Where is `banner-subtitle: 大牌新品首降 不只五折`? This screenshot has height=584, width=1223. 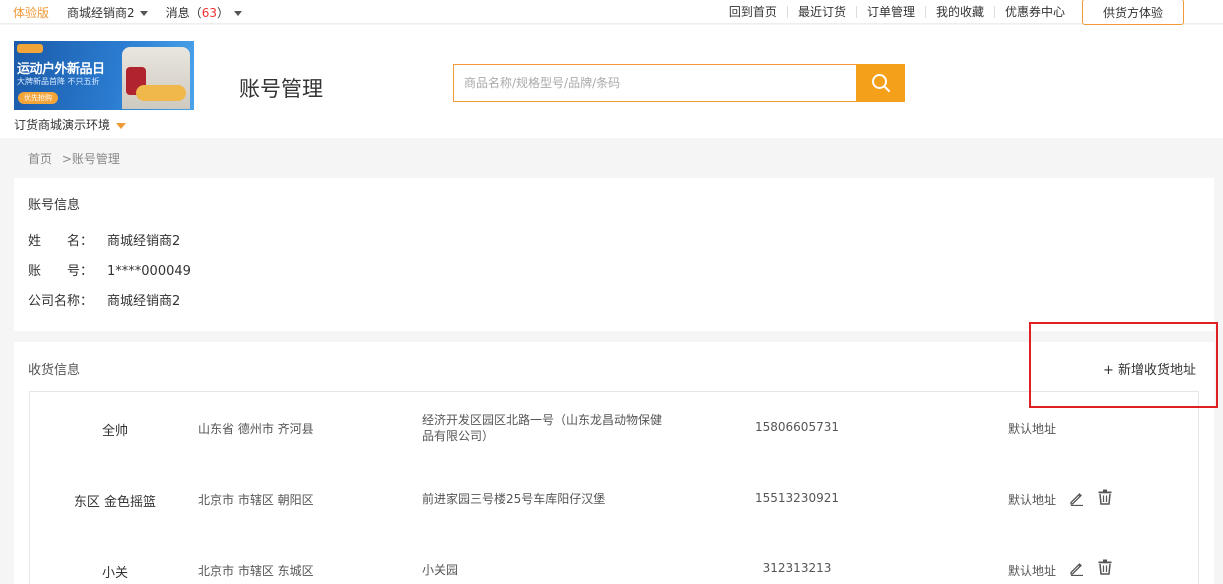 banner-subtitle: 大牌新品首降 不只五折 is located at coordinates (58, 81).